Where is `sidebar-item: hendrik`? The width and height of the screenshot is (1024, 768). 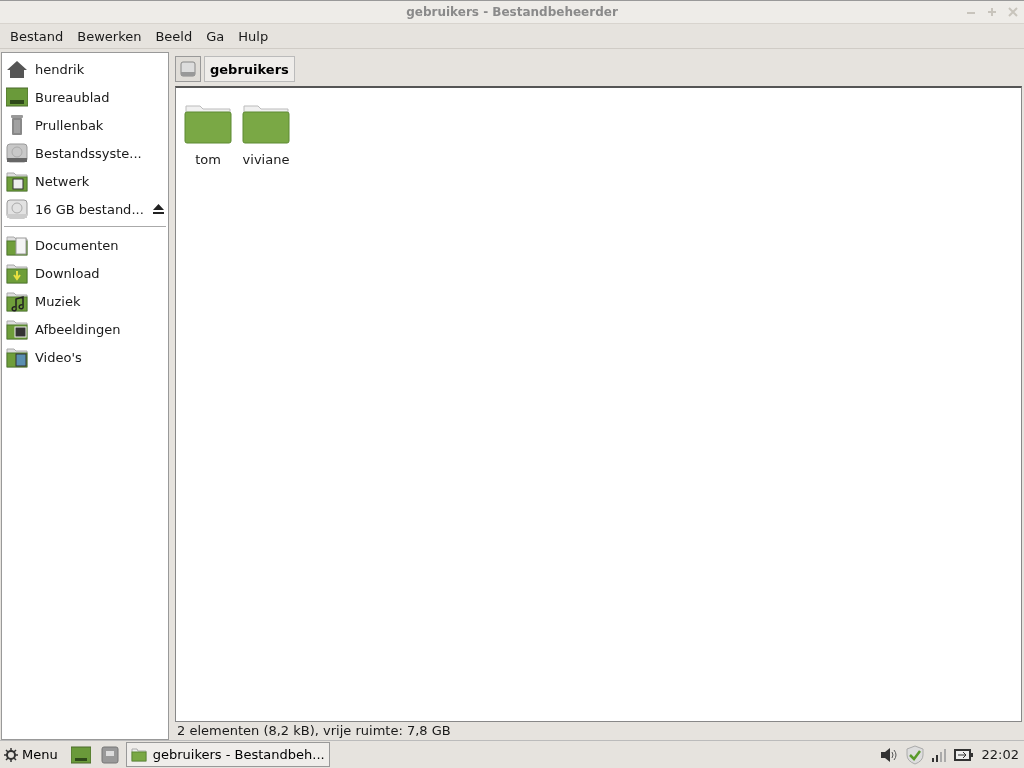 sidebar-item: hendrik is located at coordinates (60, 69).